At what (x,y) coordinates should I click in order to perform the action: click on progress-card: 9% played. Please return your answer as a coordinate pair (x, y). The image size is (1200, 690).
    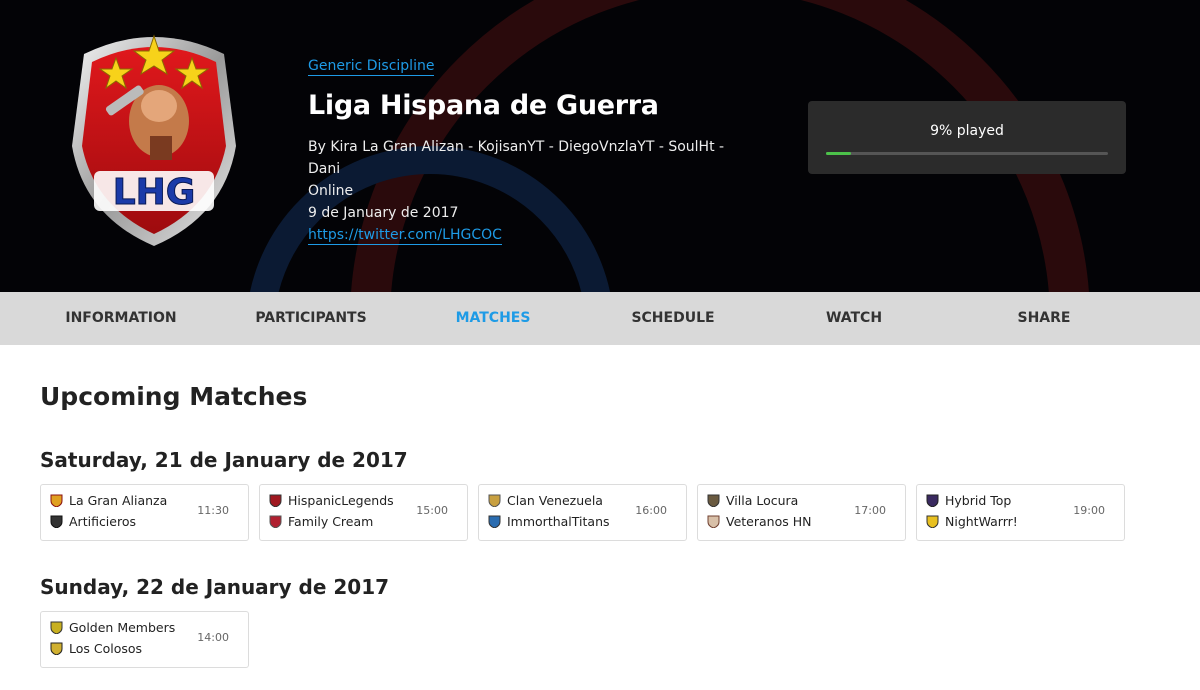
    Looking at the image, I should click on (967, 137).